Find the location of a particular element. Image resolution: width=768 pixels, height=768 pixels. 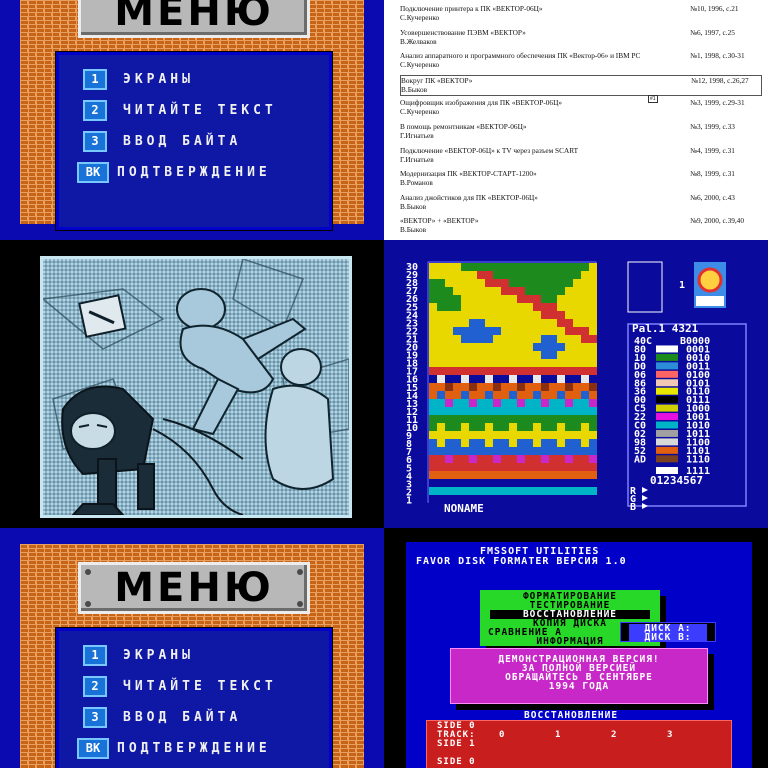

color-digits: 01234567 is located at coordinates (676, 480).